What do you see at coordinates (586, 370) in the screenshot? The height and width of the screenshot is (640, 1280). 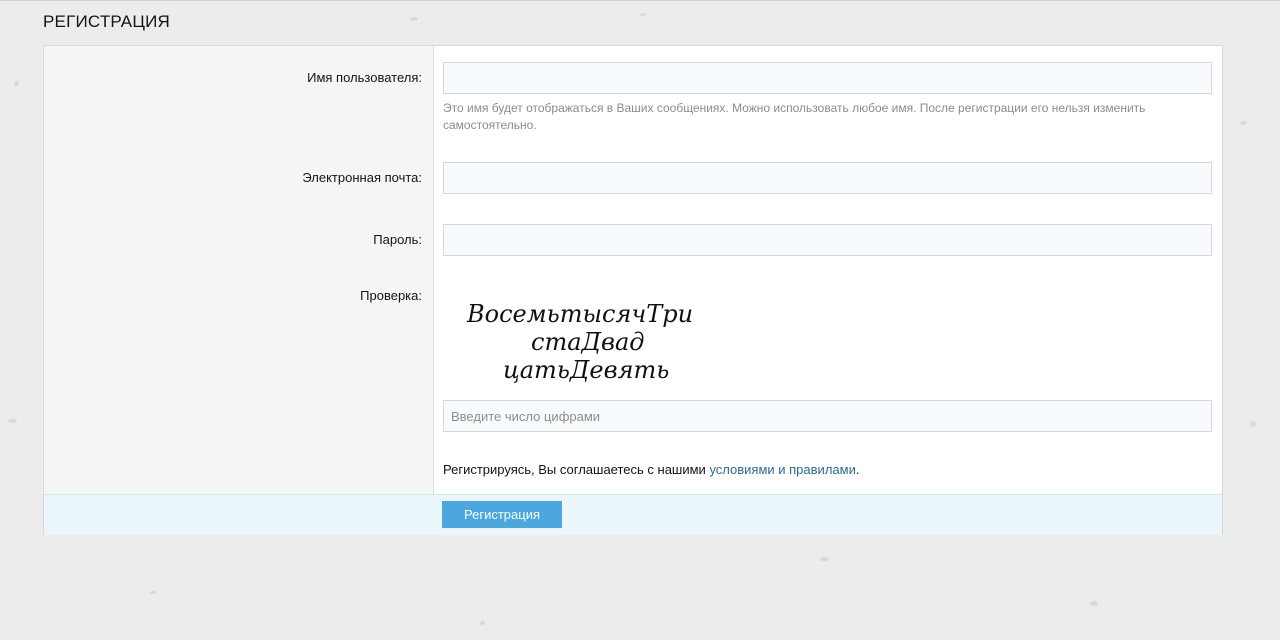 I see `captcha-line-3: цатьДевять` at bounding box center [586, 370].